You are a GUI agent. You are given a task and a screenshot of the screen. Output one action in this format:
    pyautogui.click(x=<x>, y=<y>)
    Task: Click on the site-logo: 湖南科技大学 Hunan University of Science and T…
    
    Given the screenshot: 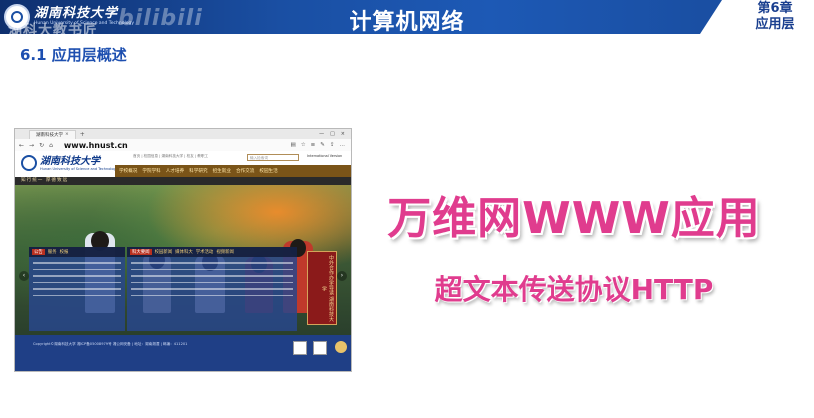 What is the action you would take?
    pyautogui.click(x=69, y=163)
    